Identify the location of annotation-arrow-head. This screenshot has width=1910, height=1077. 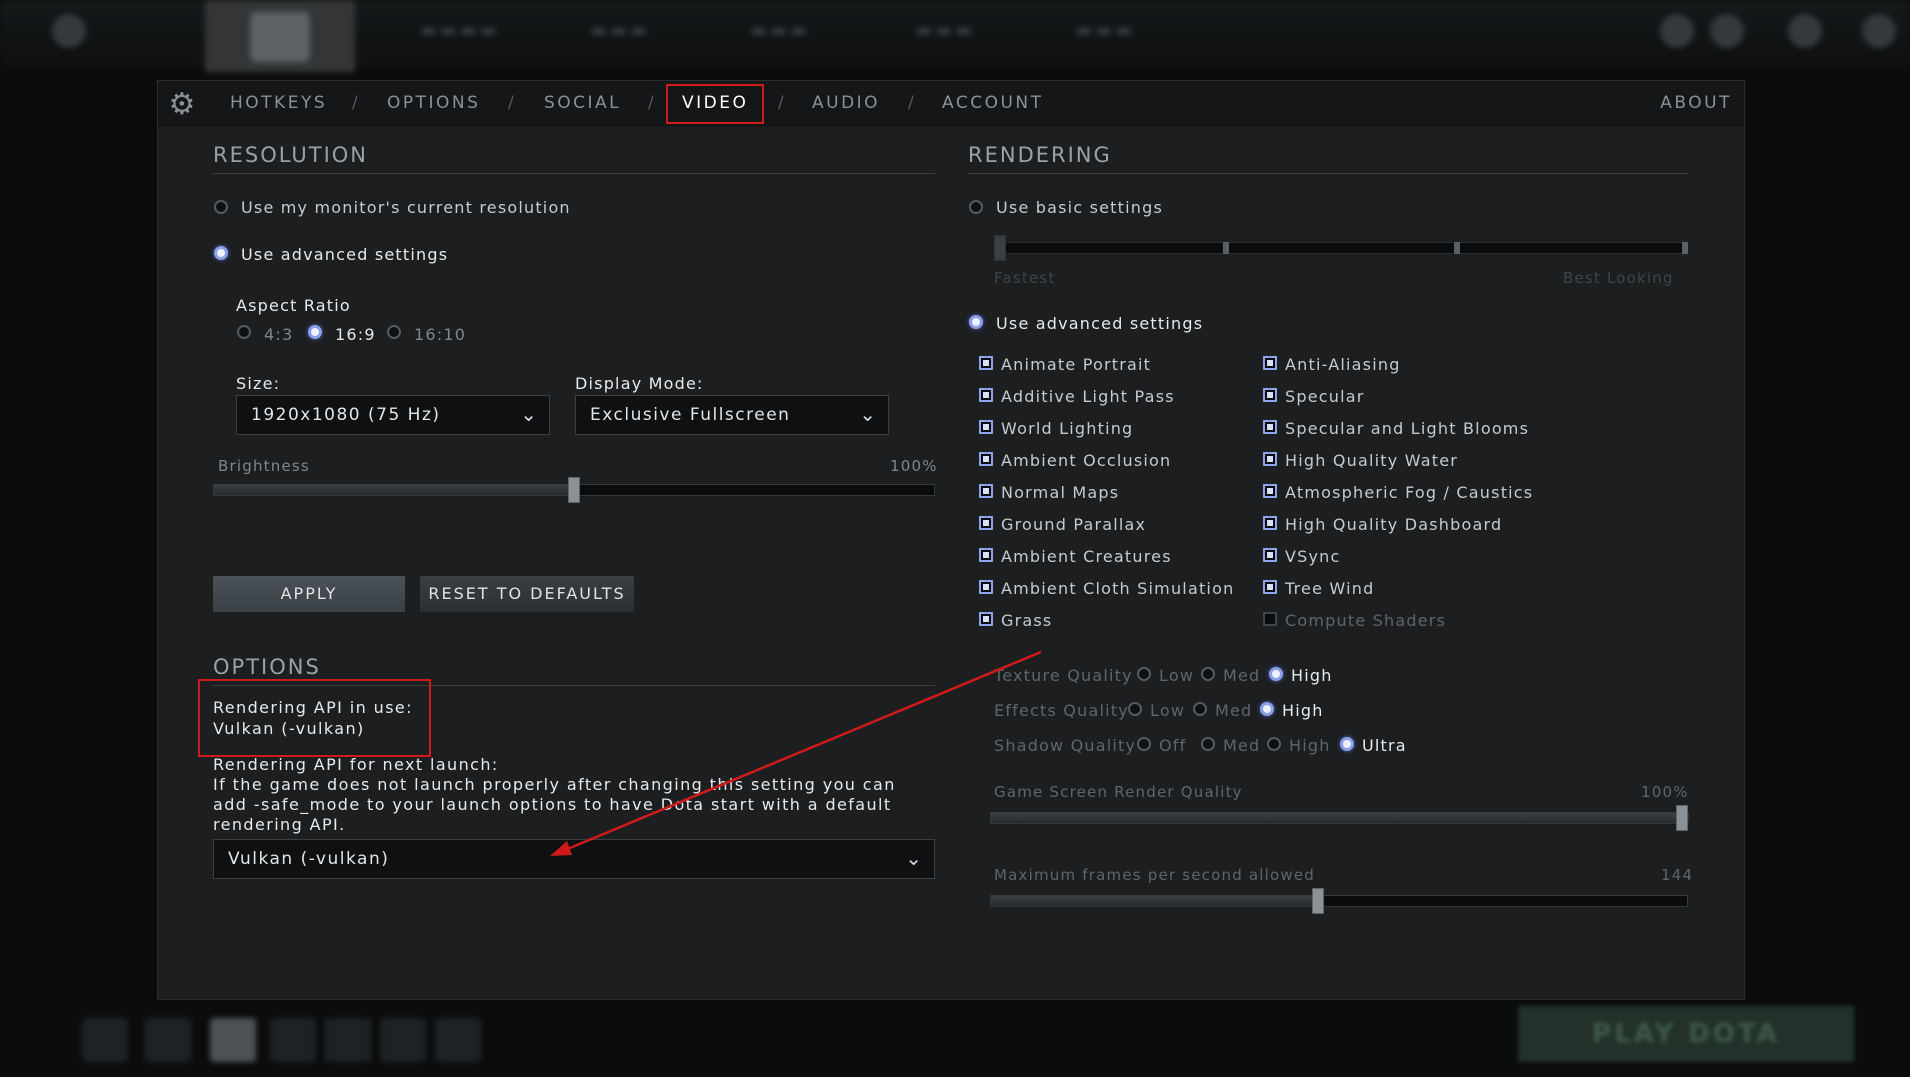
(561, 848).